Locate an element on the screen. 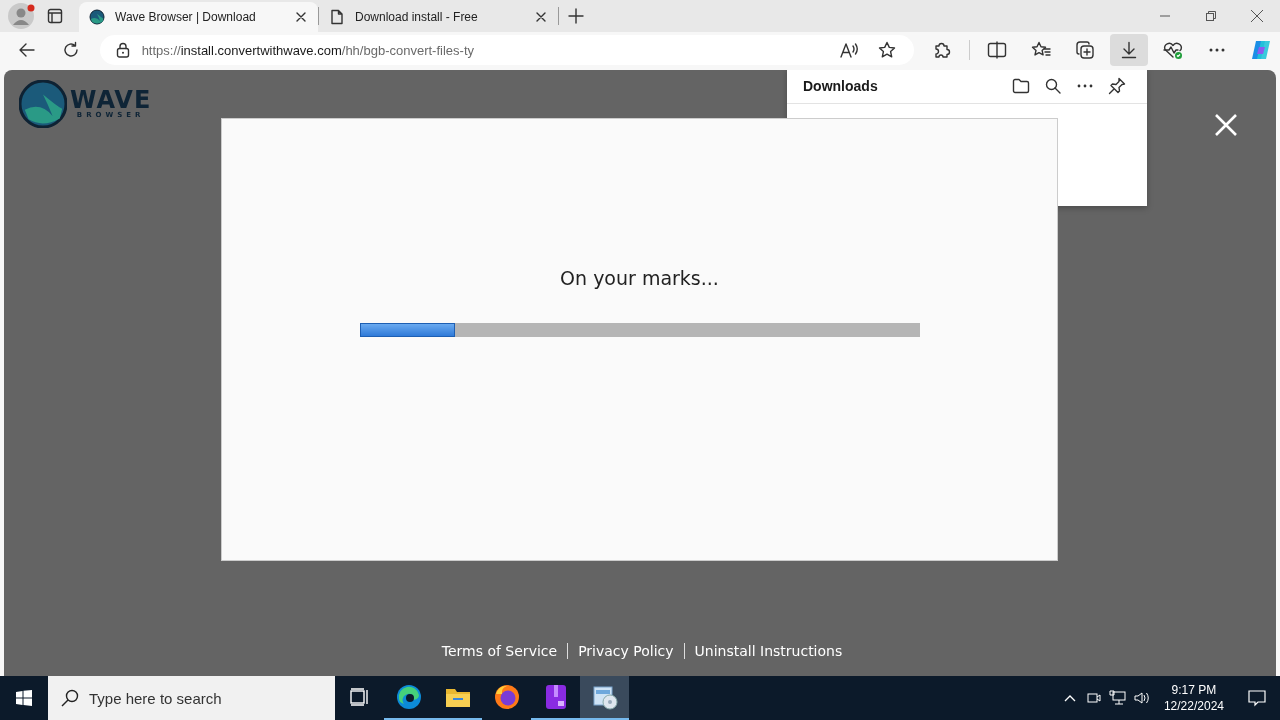 The image size is (1280, 720). browser-tab: Wave Browser | Download is located at coordinates (198, 17).